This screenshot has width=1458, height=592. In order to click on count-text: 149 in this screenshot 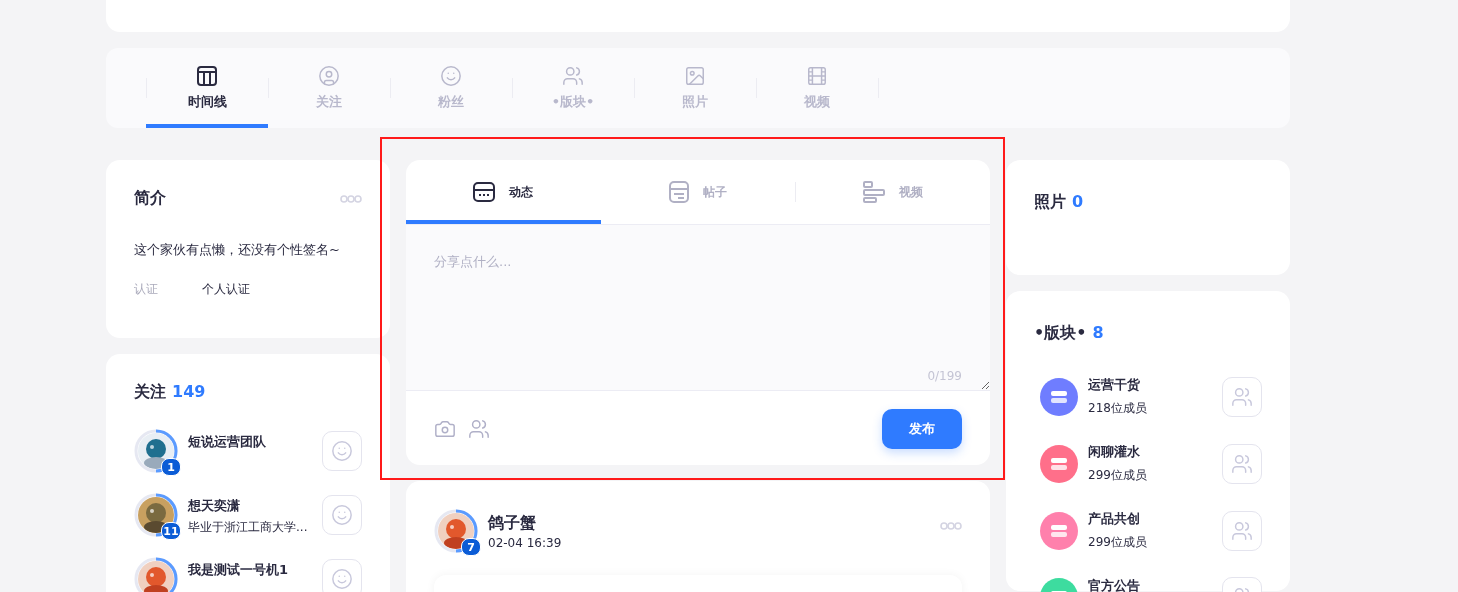, I will do `click(189, 391)`.